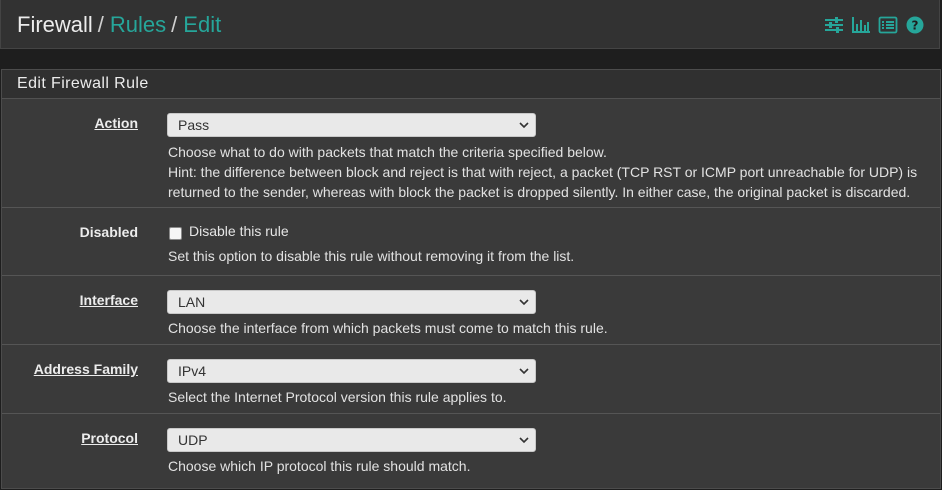 This screenshot has height=490, width=942. I want to click on top-header: Firewall / Rules / Edit ?, so click(470, 24).